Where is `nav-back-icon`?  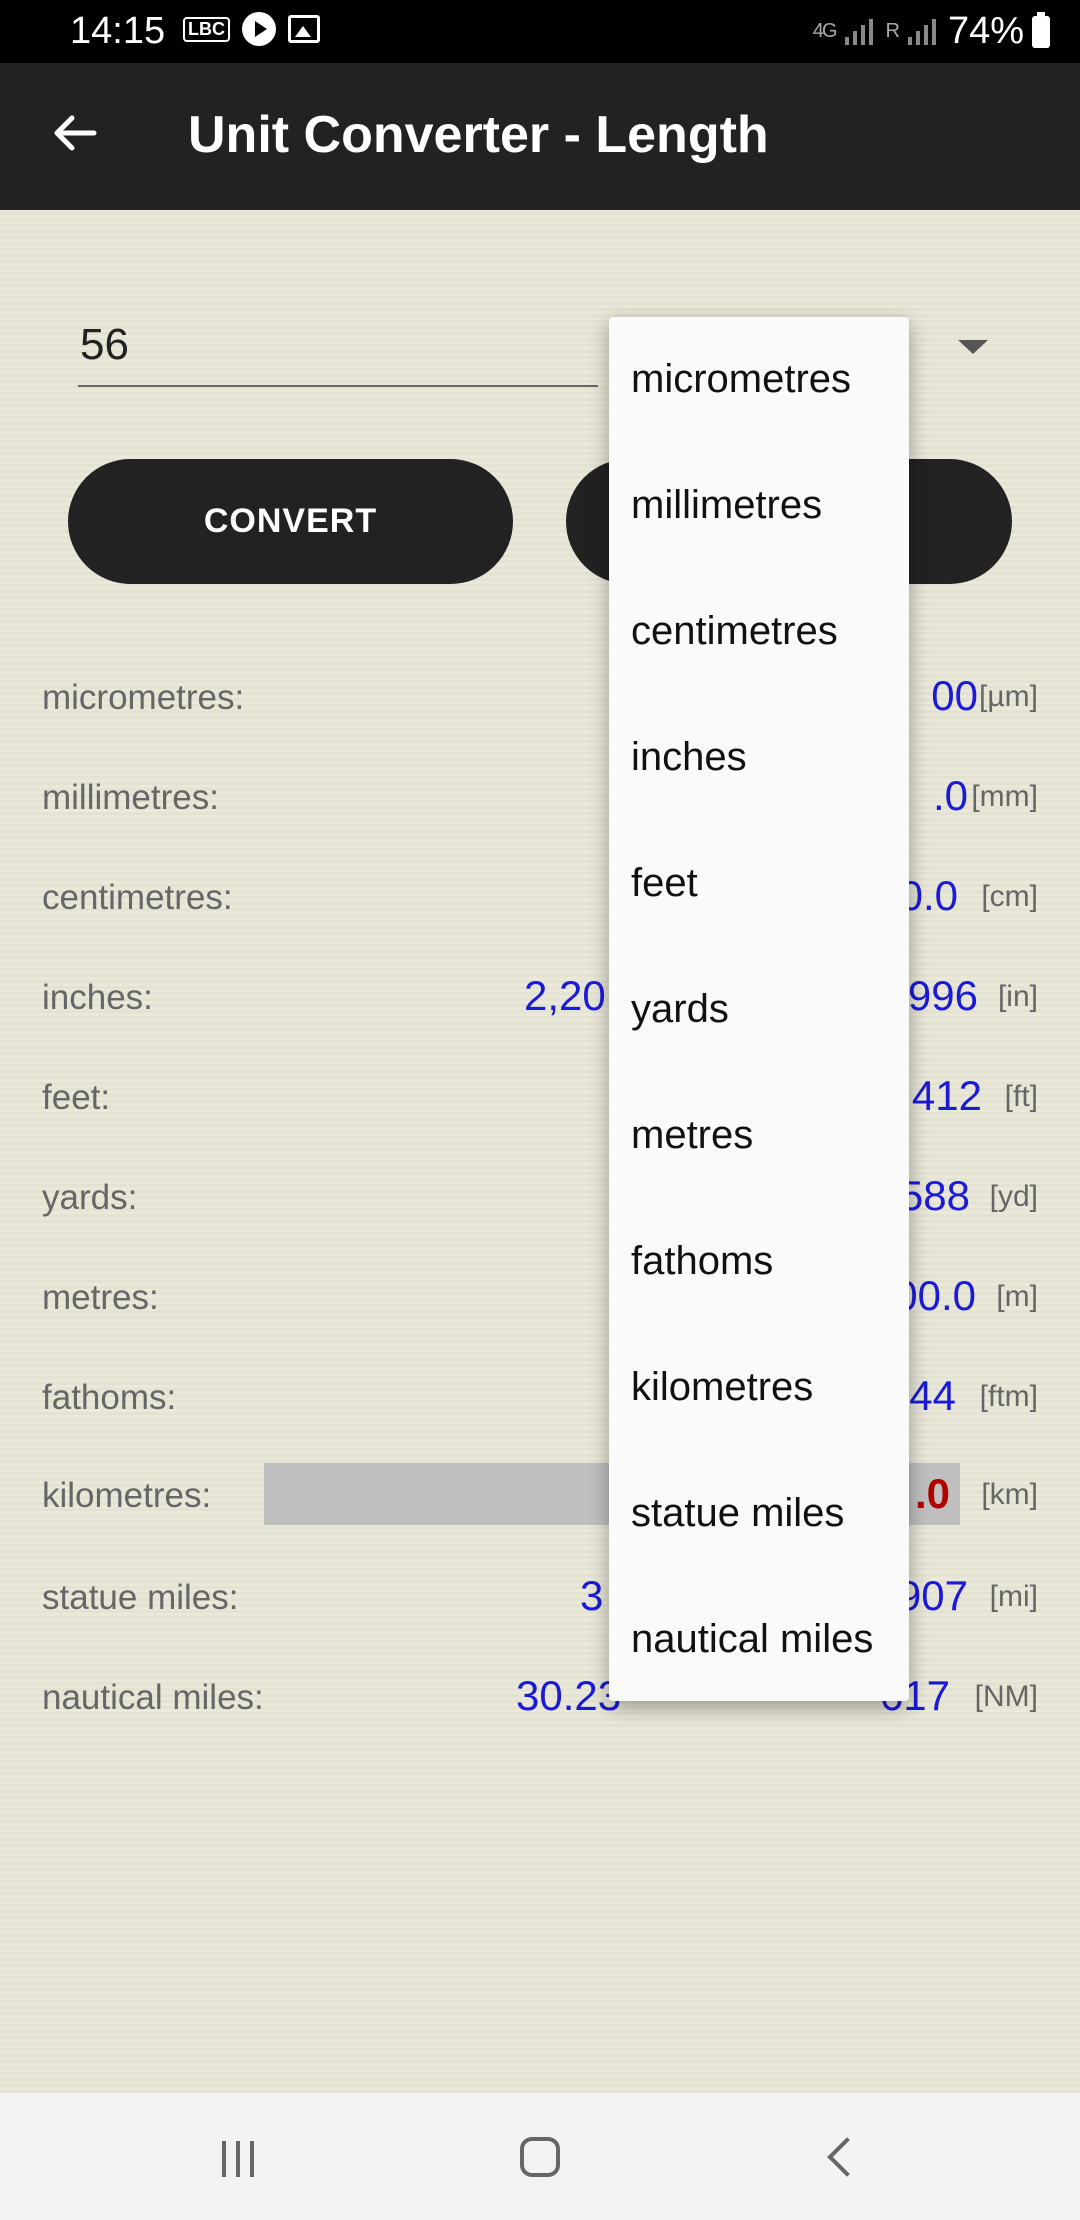 nav-back-icon is located at coordinates (847, 2157).